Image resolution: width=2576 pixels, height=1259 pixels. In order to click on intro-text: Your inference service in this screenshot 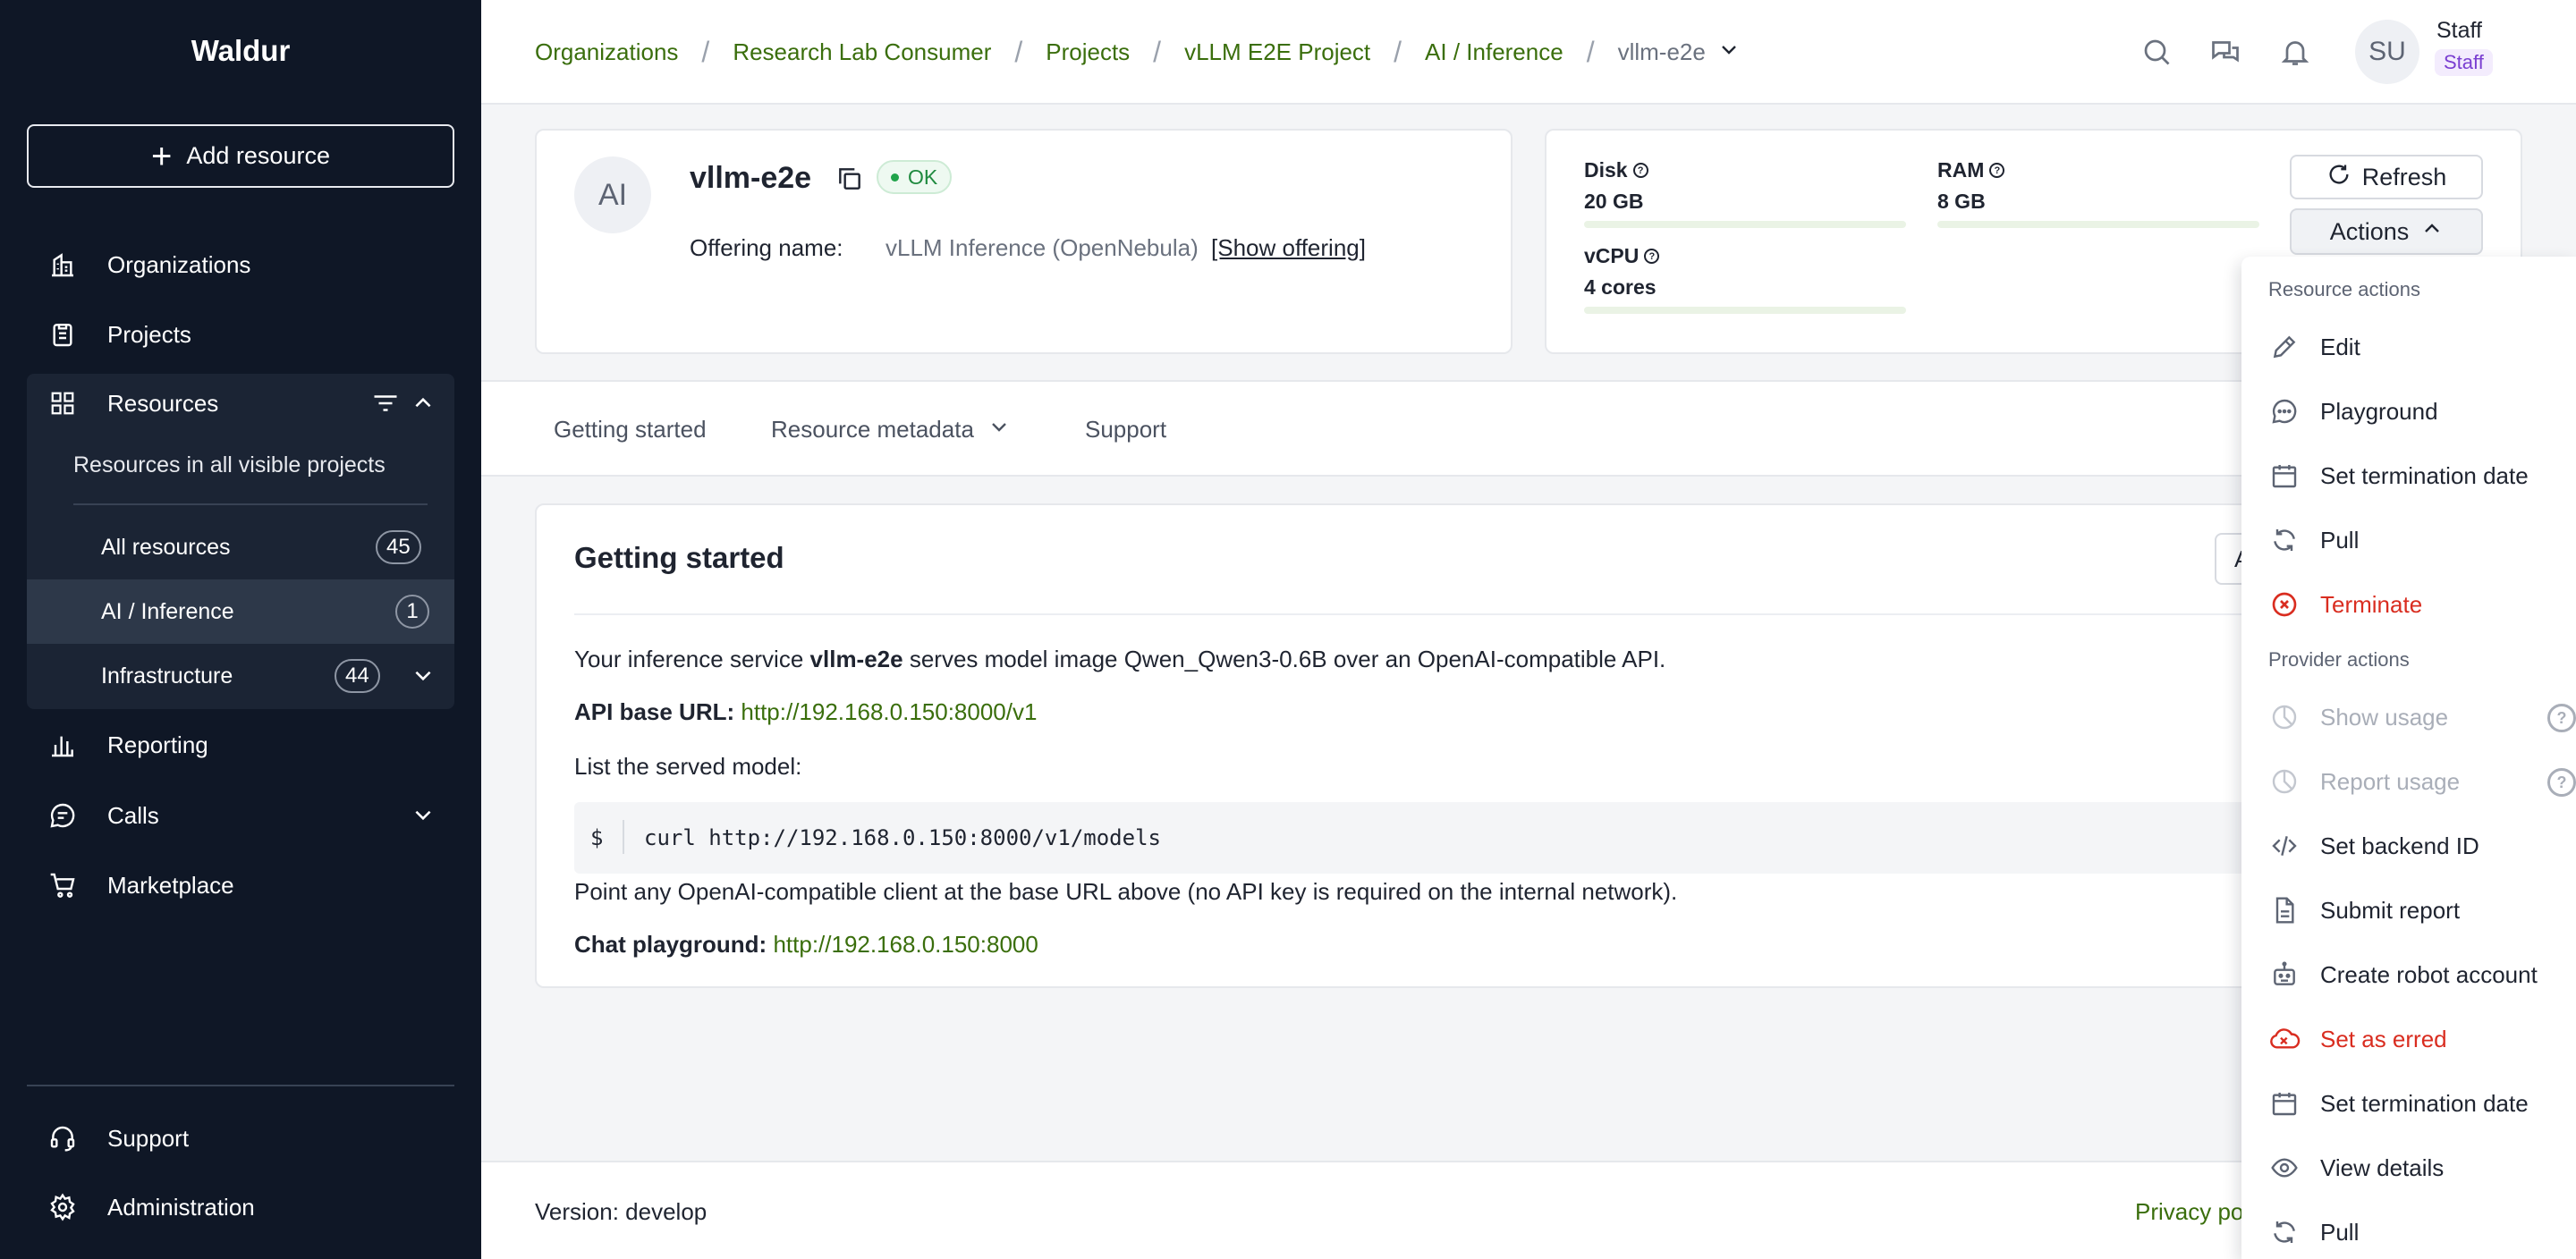, I will do `click(692, 659)`.